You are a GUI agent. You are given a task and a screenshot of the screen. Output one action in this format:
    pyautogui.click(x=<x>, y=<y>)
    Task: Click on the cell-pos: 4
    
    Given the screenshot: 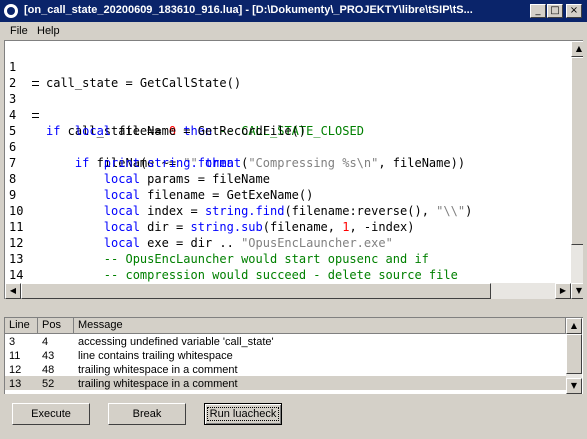 What is the action you would take?
    pyautogui.click(x=45, y=342)
    